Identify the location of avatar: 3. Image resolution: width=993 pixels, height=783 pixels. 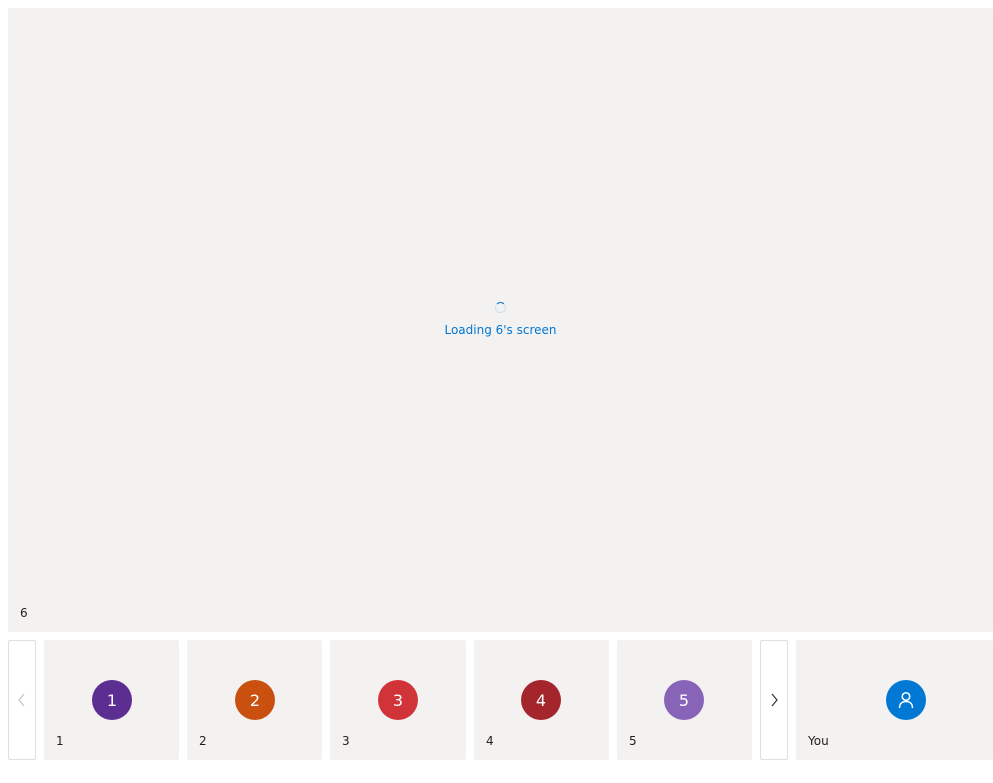
(398, 700).